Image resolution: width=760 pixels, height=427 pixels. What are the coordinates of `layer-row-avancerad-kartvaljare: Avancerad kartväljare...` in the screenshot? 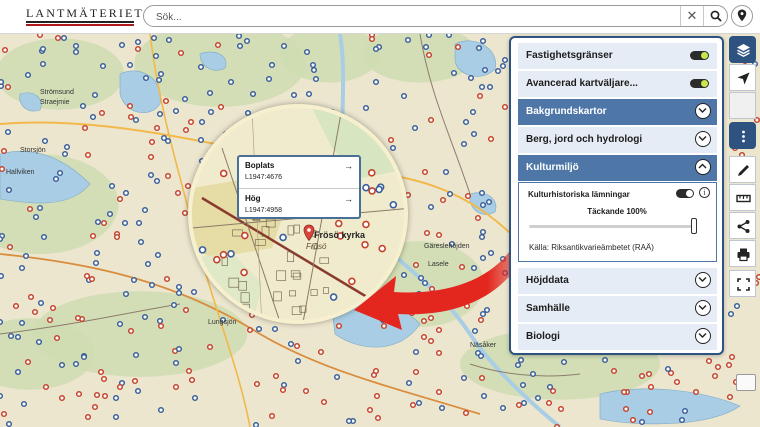 It's located at (617, 84).